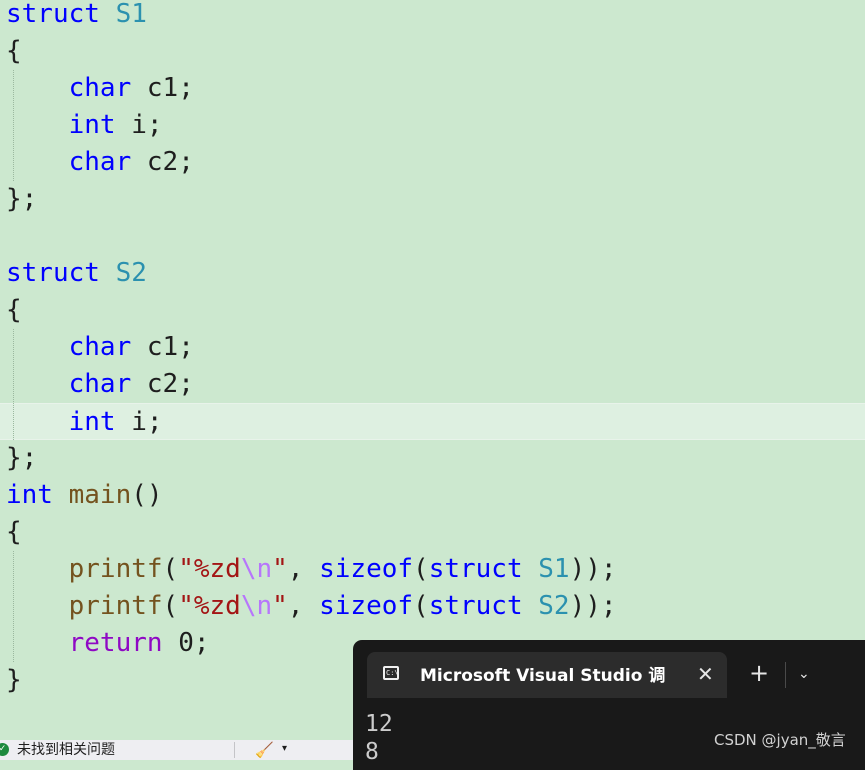 Image resolution: width=865 pixels, height=770 pixels. Describe the element at coordinates (780, 740) in the screenshot. I see `watermark: CSDN @jyan_敬言` at that location.